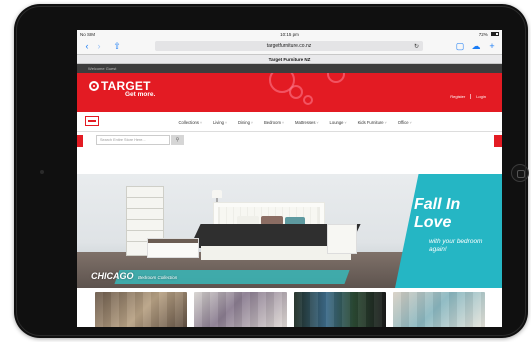 The height and width of the screenshot is (342, 531). I want to click on target-logo: TARGET Get more., so click(122, 89).